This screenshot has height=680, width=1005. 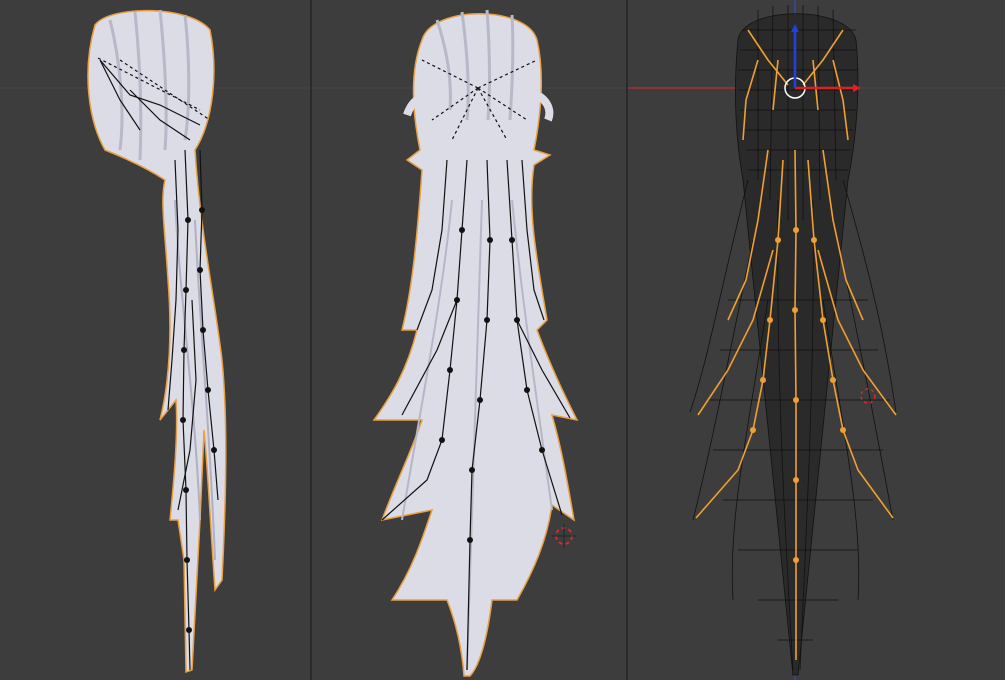 I want to click on 3d-cursor-icon, so click(x=564, y=536).